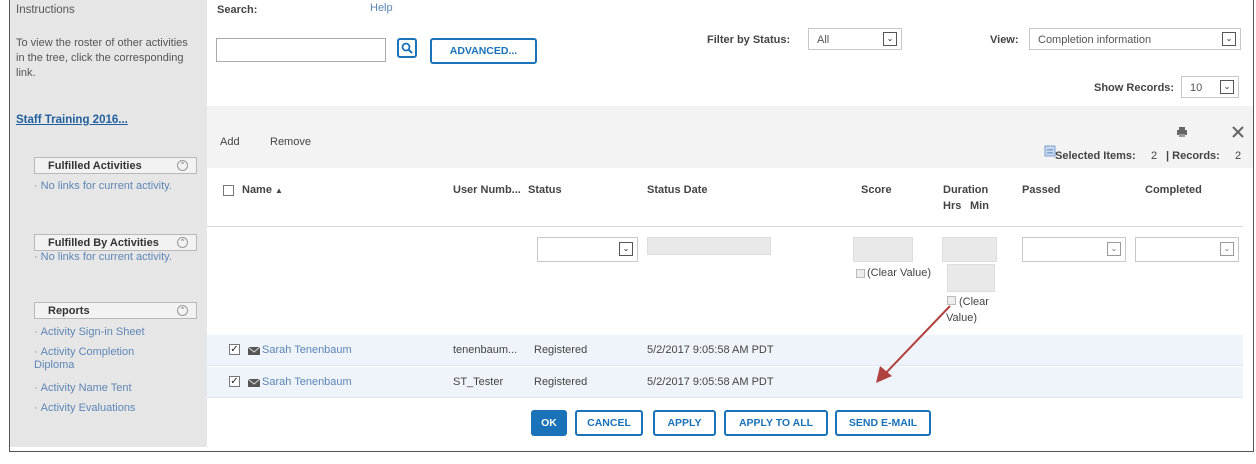  Describe the element at coordinates (381, 8) in the screenshot. I see `help-link: Help` at that location.